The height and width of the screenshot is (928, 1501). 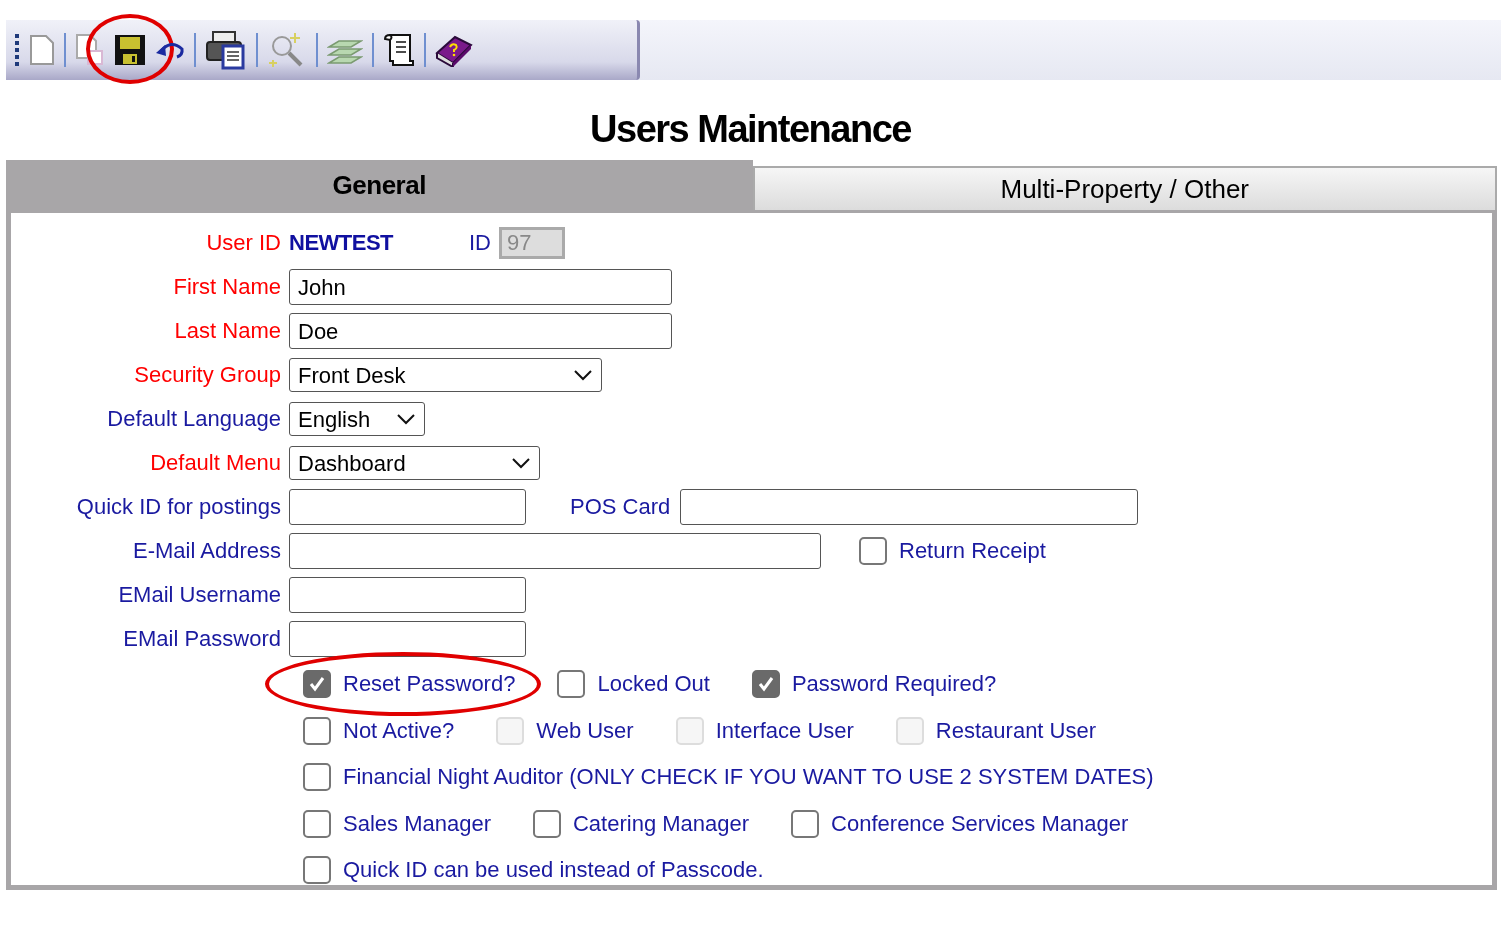 What do you see at coordinates (243, 243) in the screenshot?
I see `field-label: User ID` at bounding box center [243, 243].